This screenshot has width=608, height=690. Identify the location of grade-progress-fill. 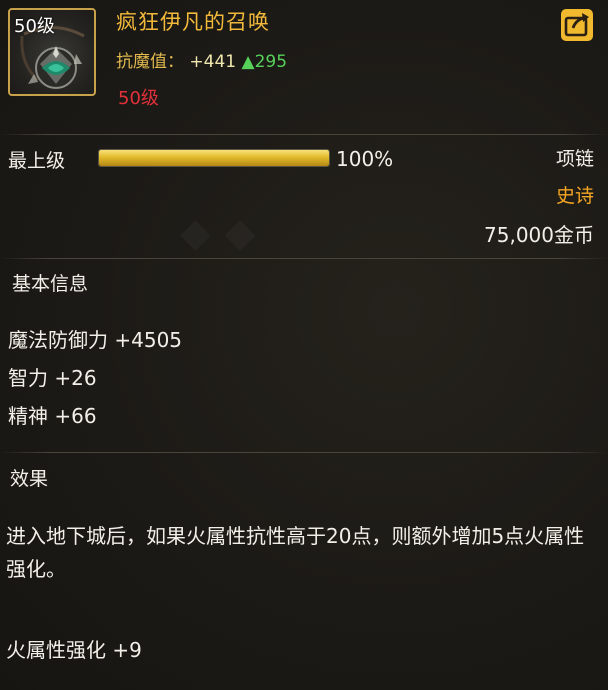
(214, 158).